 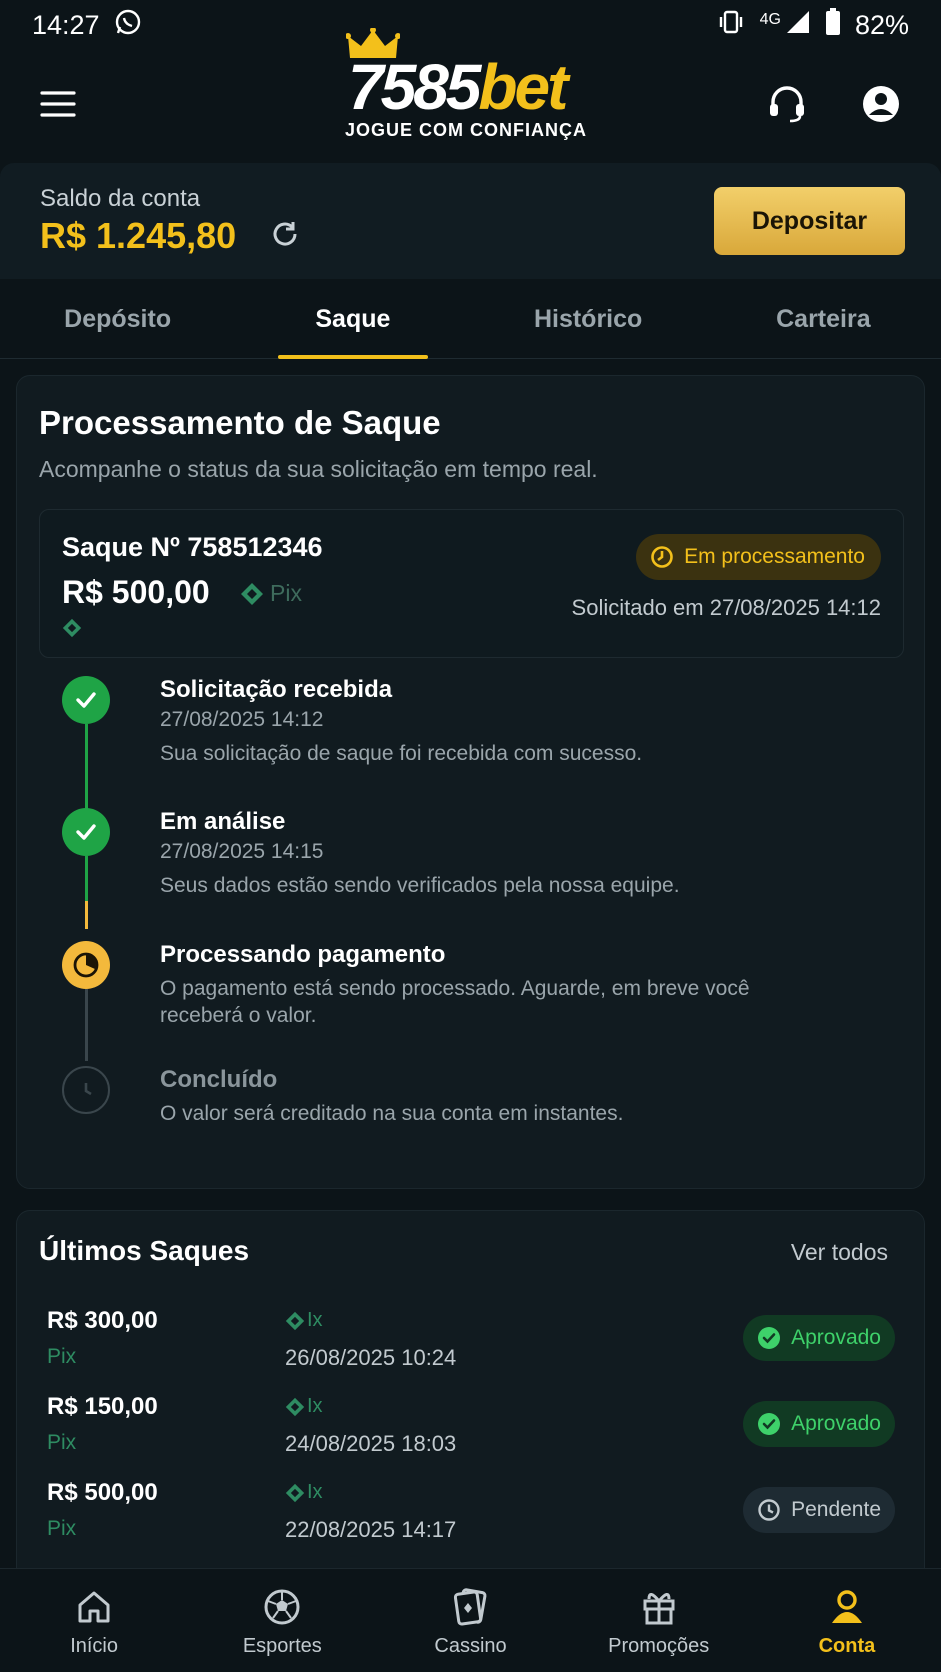 I want to click on hourglass-clock-icon, so click(x=86, y=965).